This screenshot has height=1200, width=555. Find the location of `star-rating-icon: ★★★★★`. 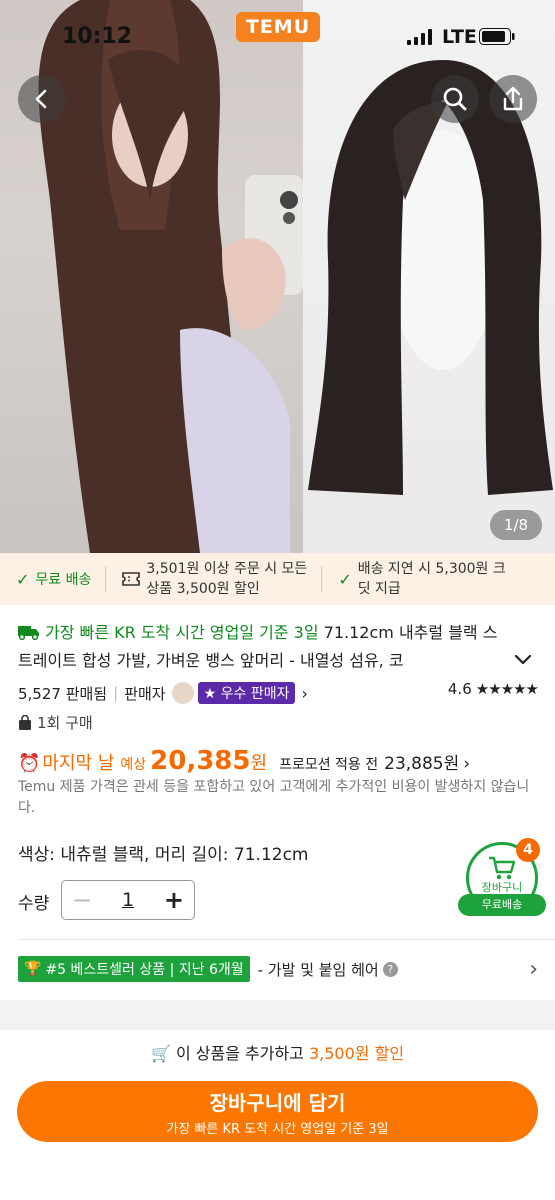

star-rating-icon: ★★★★★ is located at coordinates (507, 689).